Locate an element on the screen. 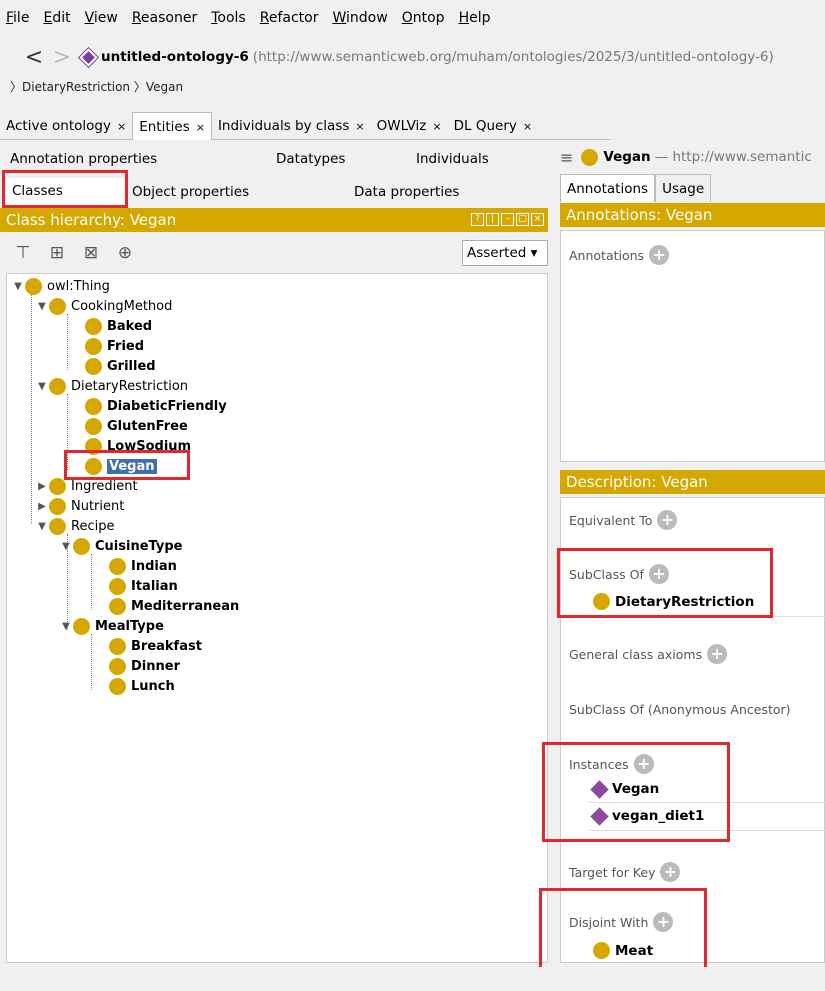  anonymous-ancestor-label: SubClass Of (Anonymous Ancestor) is located at coordinates (680, 709).